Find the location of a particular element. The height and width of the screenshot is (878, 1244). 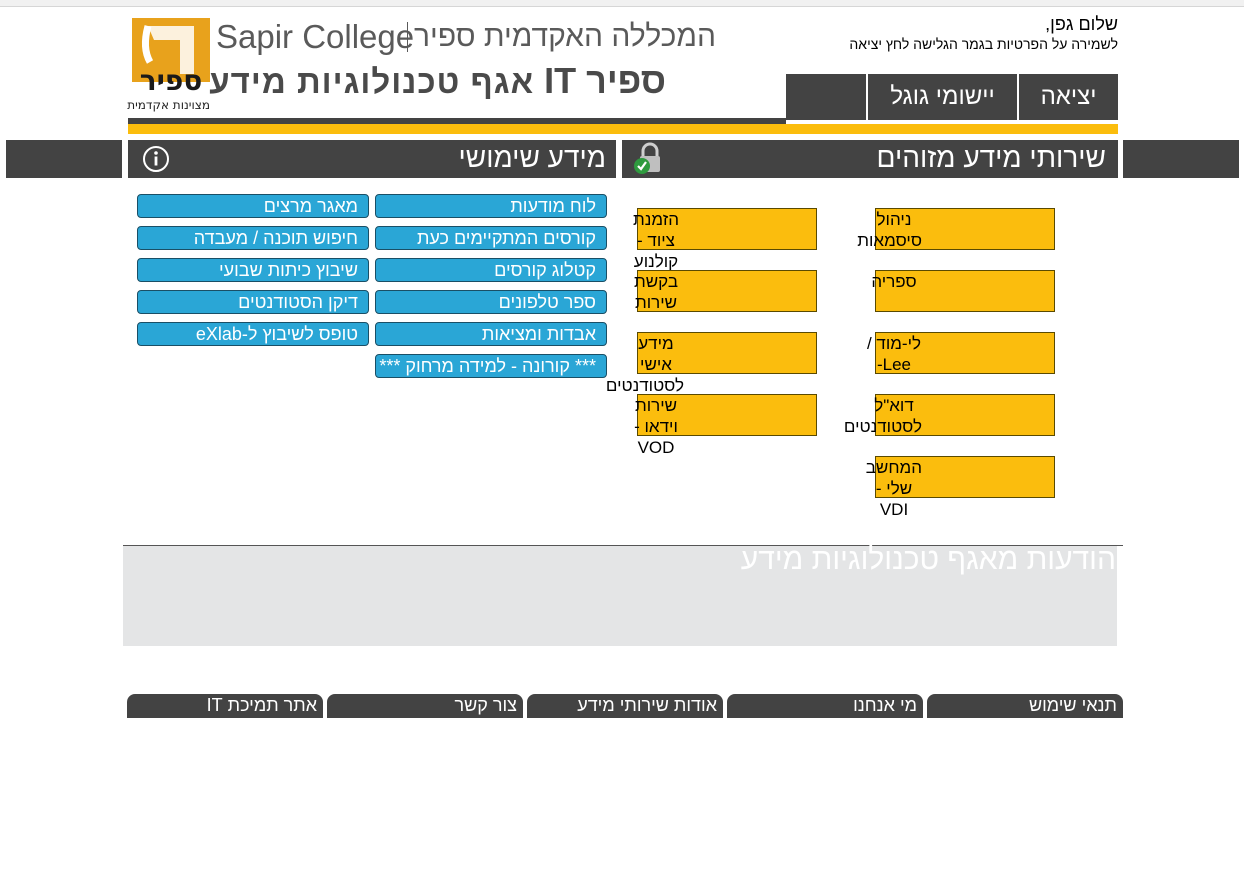

logo-tagline: מצוינות אקדמית is located at coordinates (168, 105).